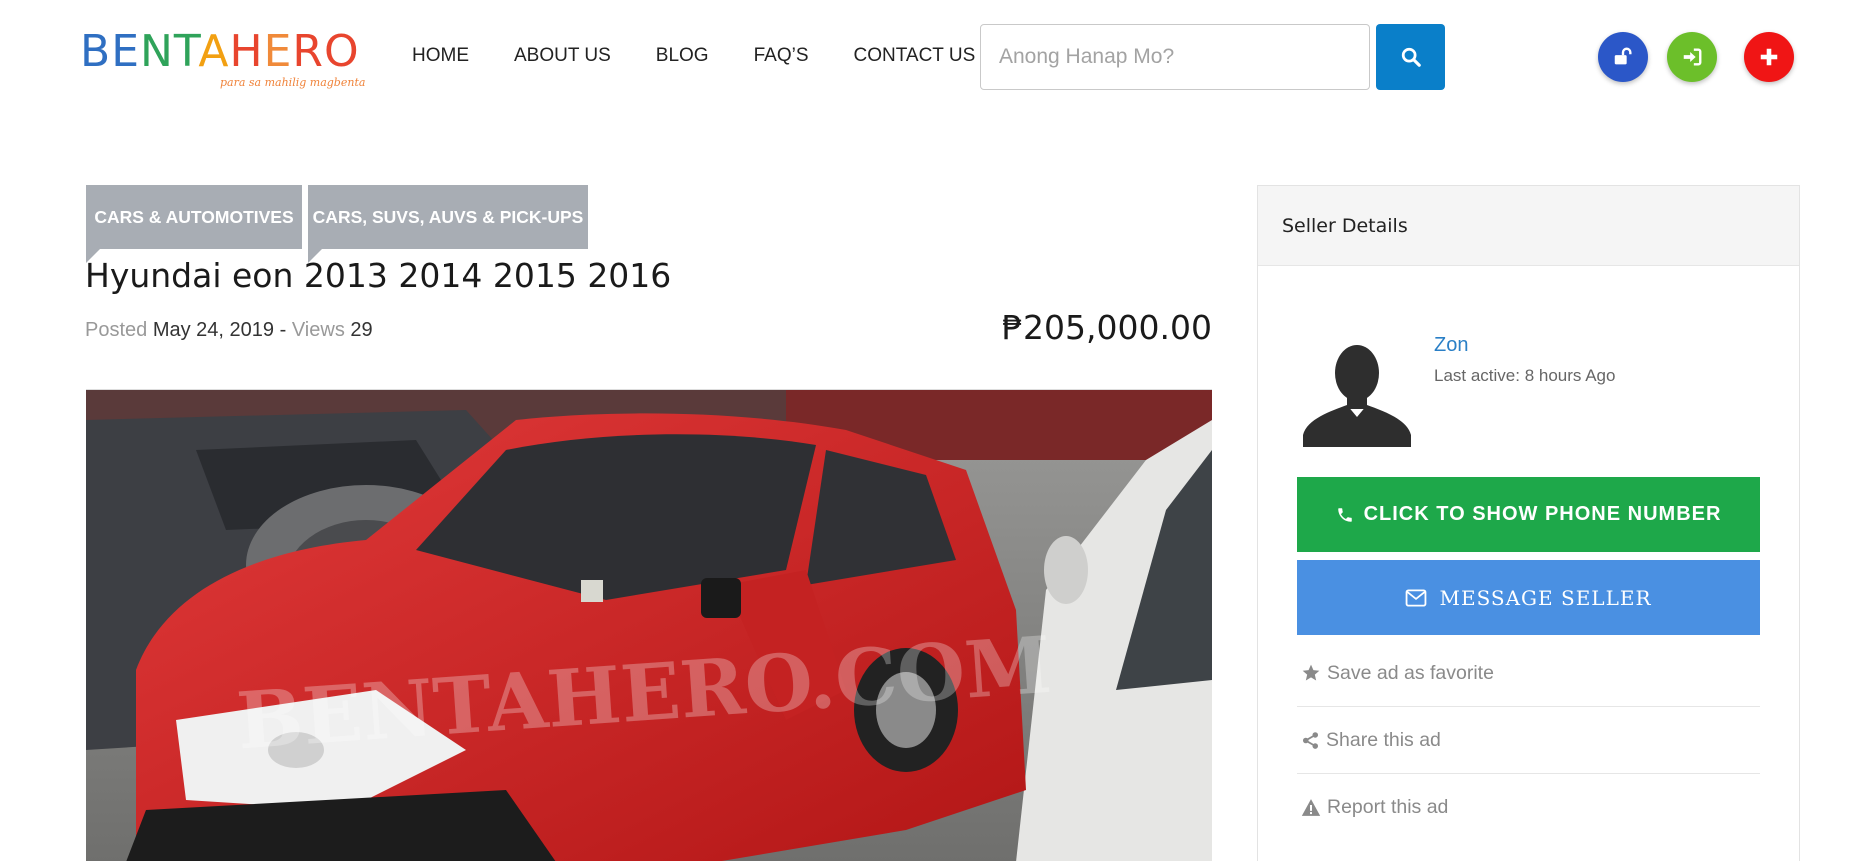  I want to click on report-ad-label: Report this ad, so click(1388, 807).